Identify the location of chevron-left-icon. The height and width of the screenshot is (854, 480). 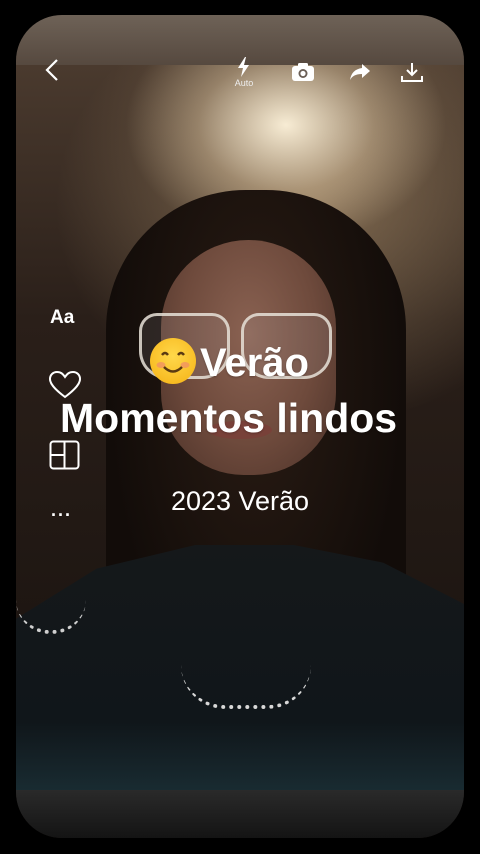
(52, 69).